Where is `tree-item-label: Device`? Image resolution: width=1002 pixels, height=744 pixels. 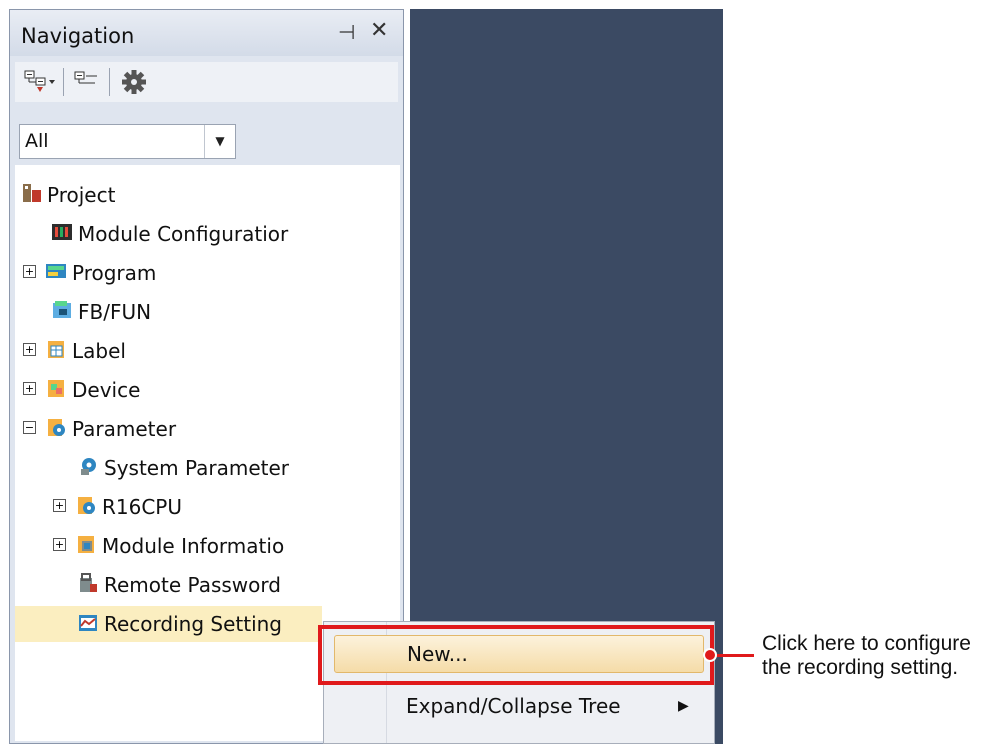 tree-item-label: Device is located at coordinates (106, 390).